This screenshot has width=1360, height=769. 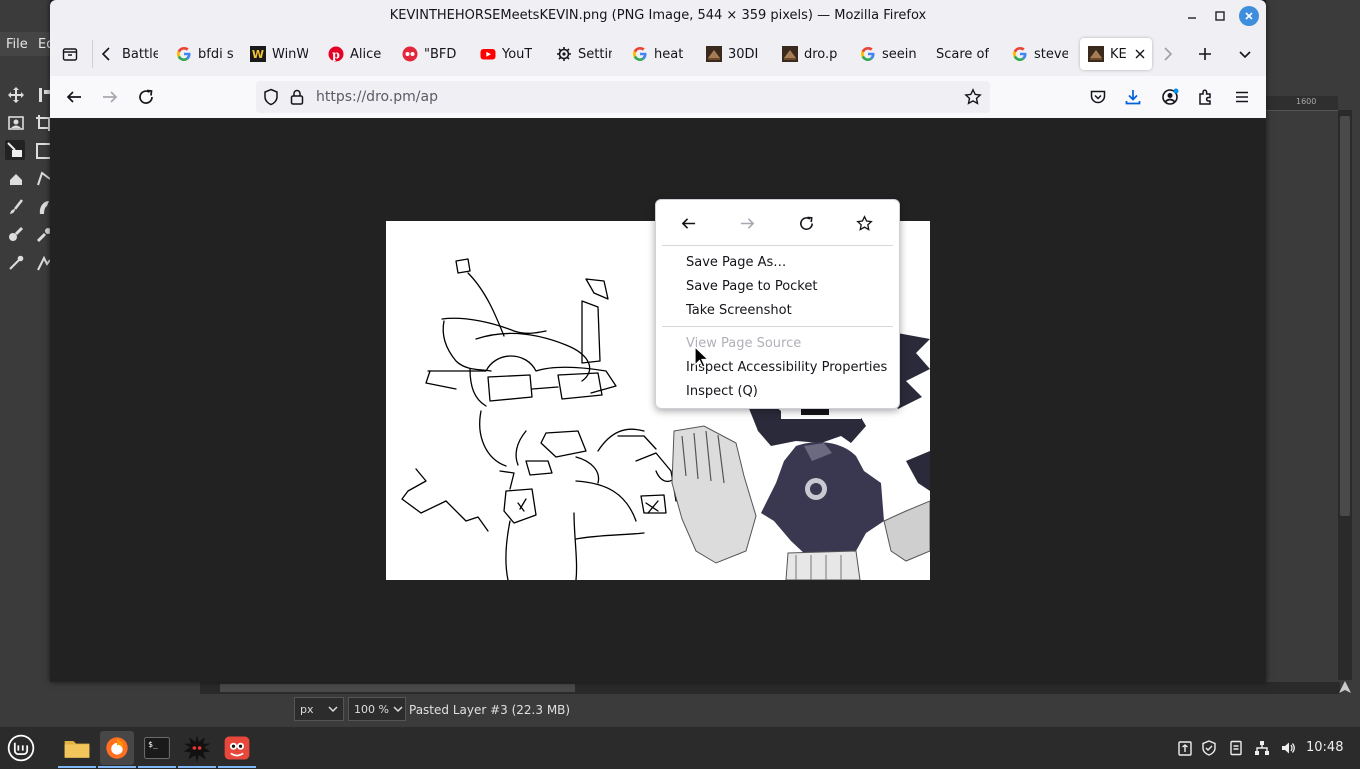 What do you see at coordinates (205, 54) in the screenshot?
I see `tab-bfdi: bfdi s` at bounding box center [205, 54].